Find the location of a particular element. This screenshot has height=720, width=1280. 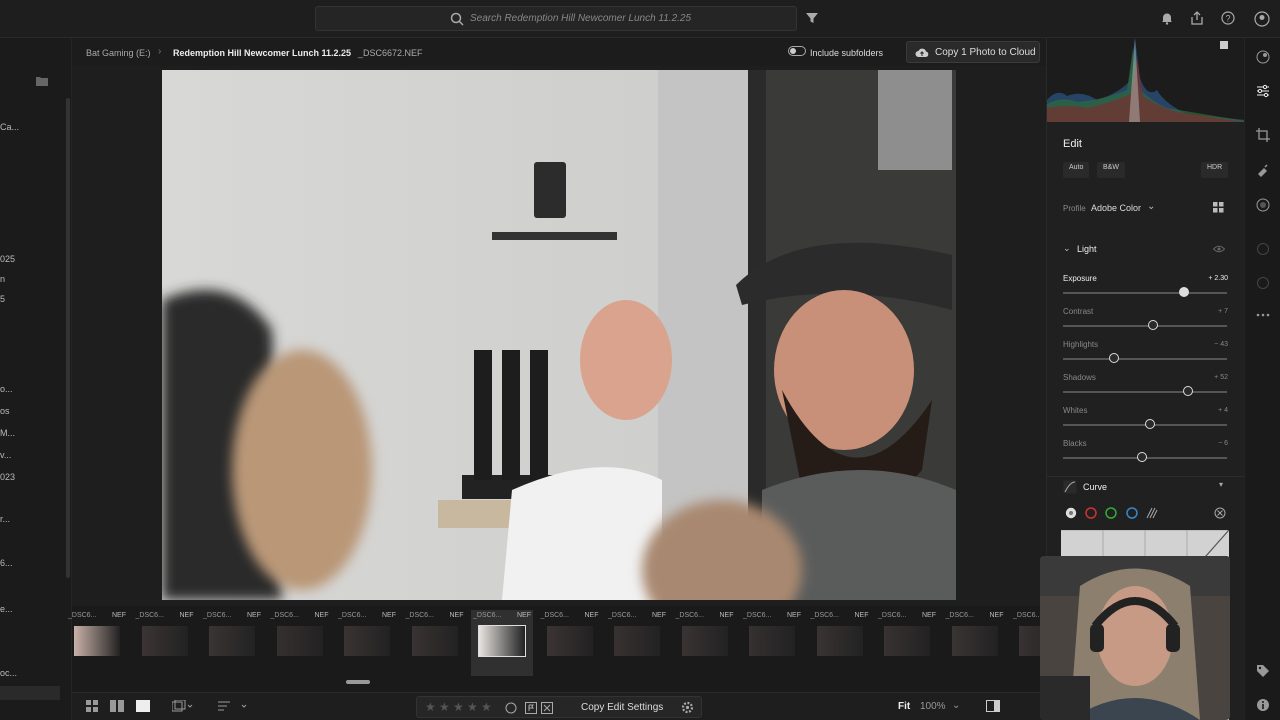

curve-channel-red-icon is located at coordinates (1091, 514).